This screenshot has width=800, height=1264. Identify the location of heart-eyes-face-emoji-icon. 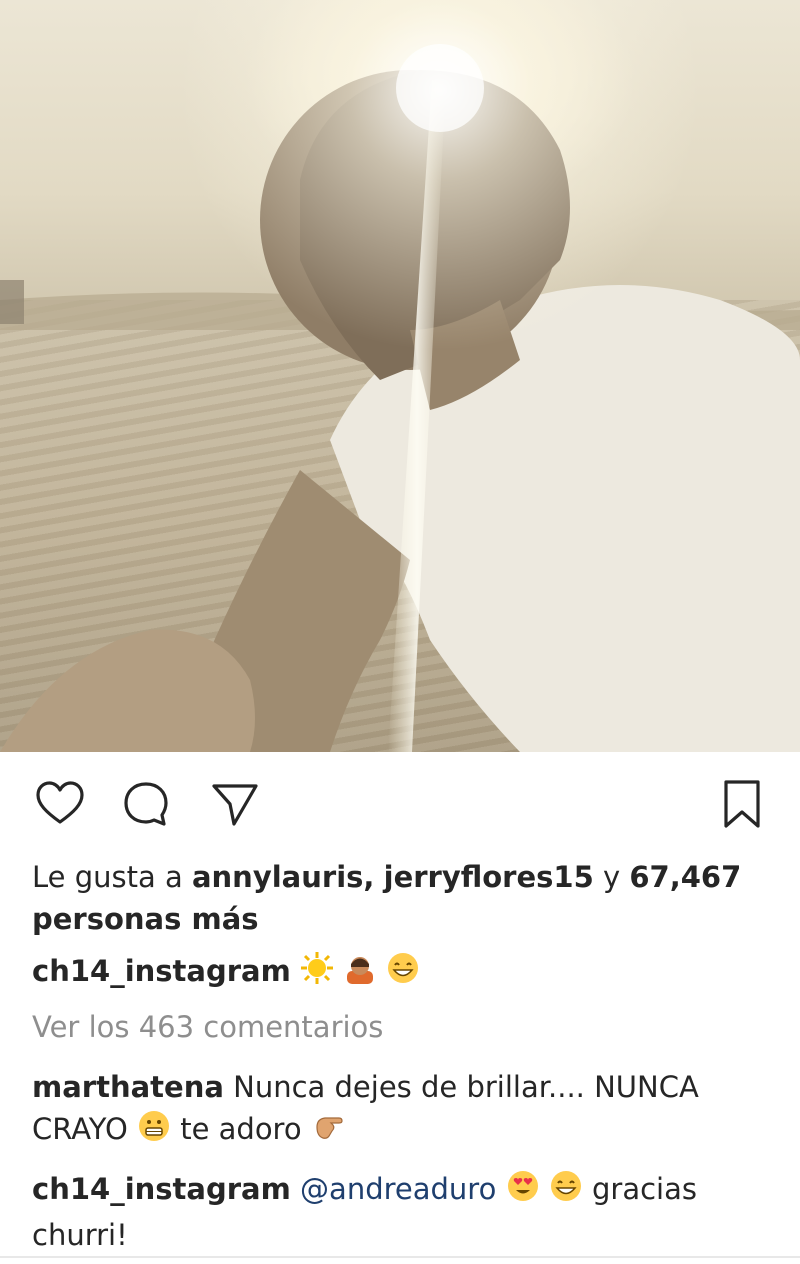
(523, 1191).